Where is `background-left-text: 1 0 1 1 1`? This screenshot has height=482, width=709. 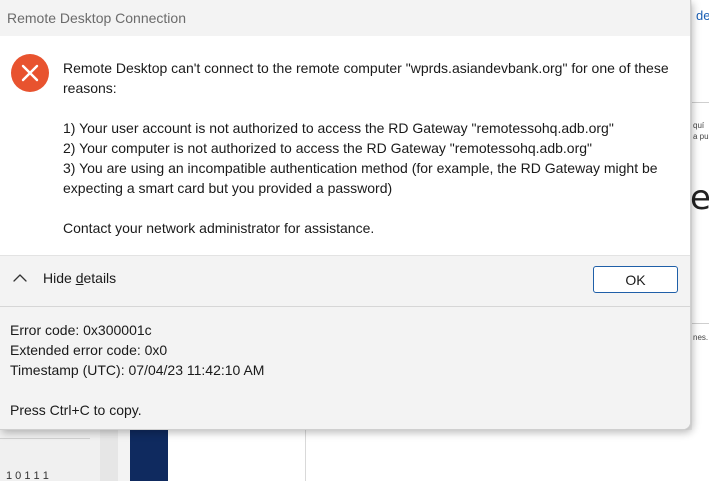 background-left-text: 1 0 1 1 1 is located at coordinates (27, 476).